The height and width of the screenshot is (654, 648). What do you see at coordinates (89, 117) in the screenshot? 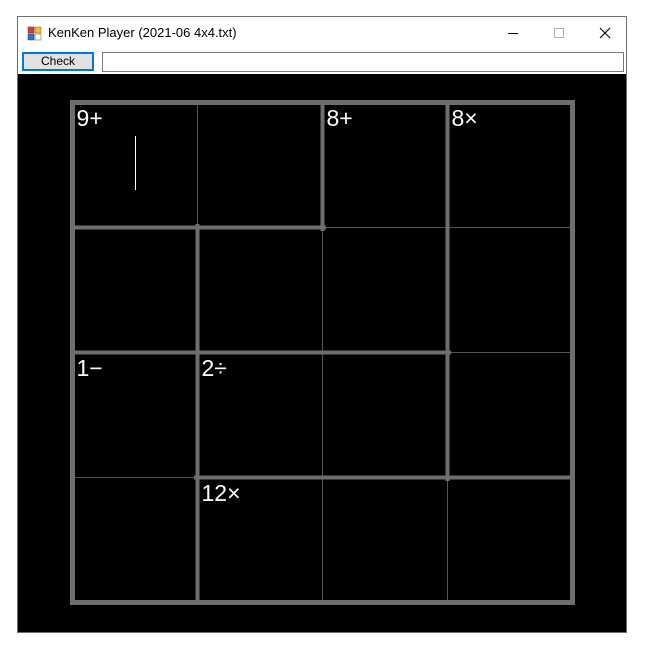
I see `cage-clue: 9+` at bounding box center [89, 117].